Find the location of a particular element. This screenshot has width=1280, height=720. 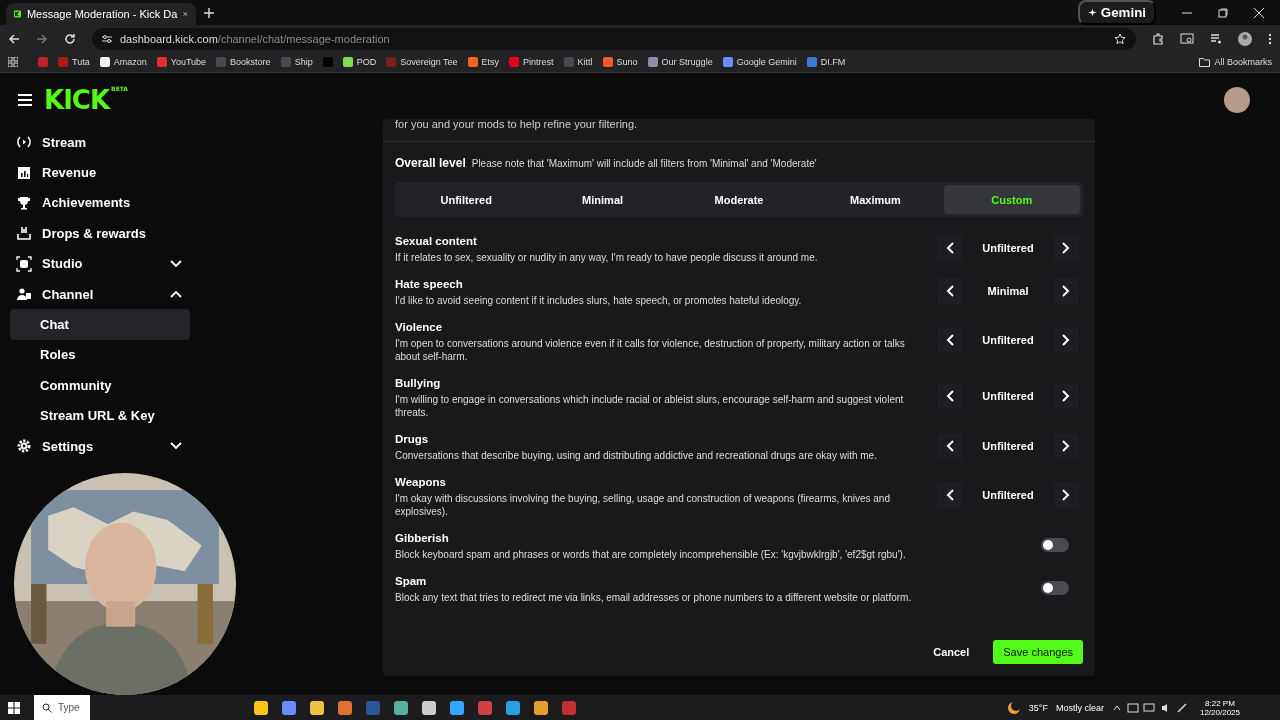

forward-icon is located at coordinates (42, 38).